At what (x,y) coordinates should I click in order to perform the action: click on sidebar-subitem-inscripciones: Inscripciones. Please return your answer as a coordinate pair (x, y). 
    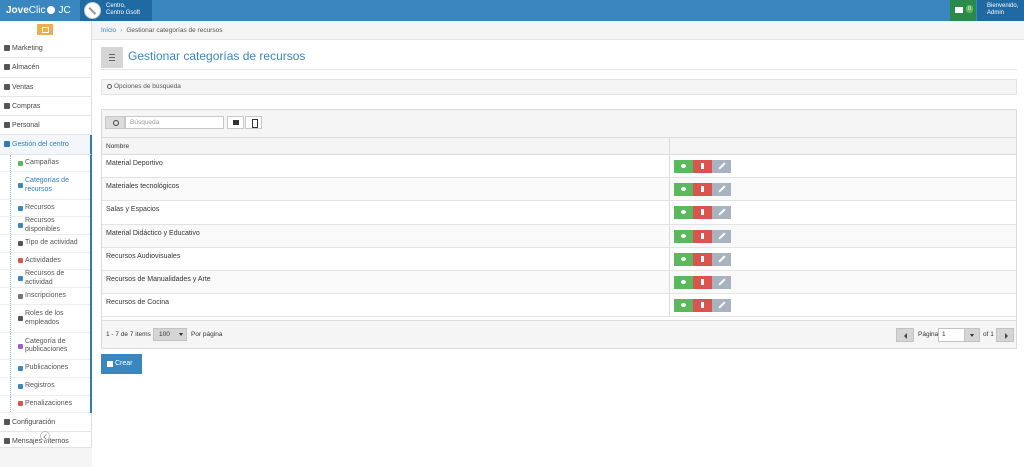
    Looking at the image, I should click on (45, 296).